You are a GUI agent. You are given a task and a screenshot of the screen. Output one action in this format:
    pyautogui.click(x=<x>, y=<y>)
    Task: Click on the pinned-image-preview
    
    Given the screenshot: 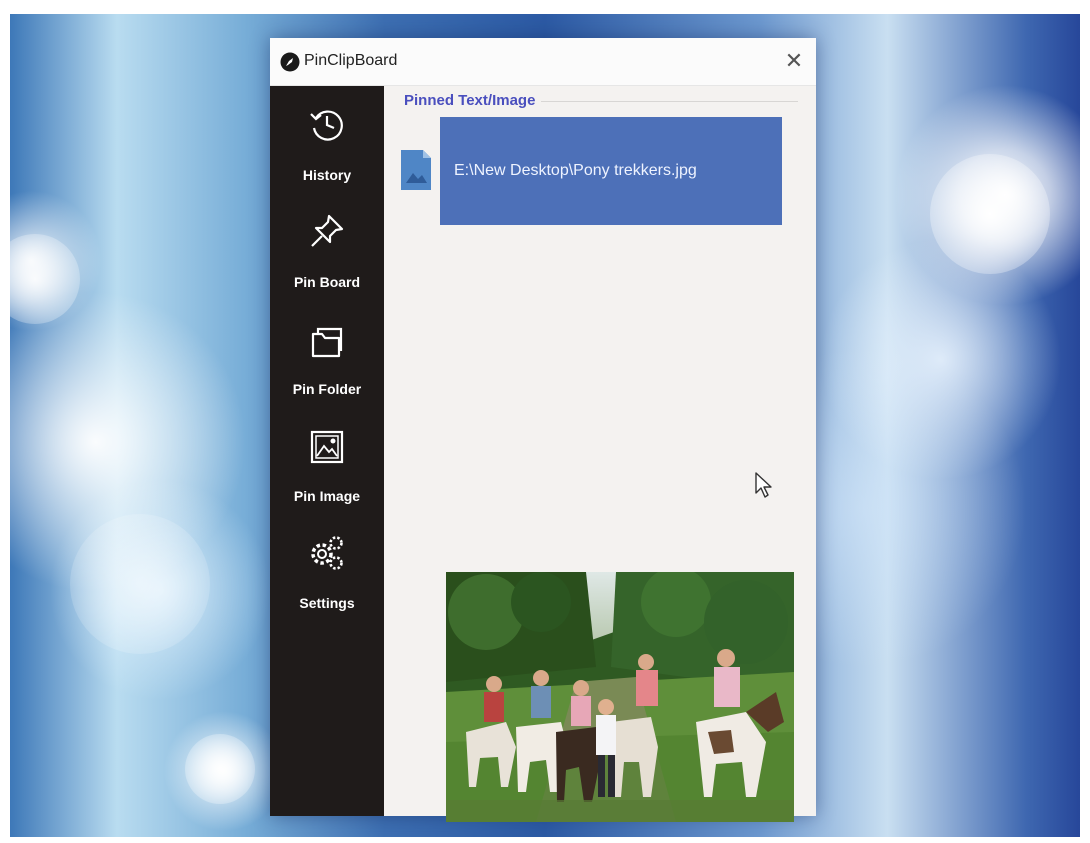 What is the action you would take?
    pyautogui.click(x=620, y=697)
    